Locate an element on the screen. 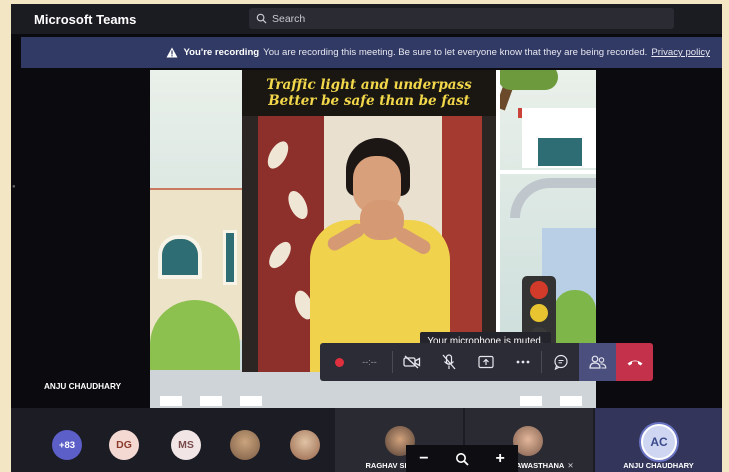 This screenshot has width=729, height=472. zoom-out-button: − is located at coordinates (423, 459).